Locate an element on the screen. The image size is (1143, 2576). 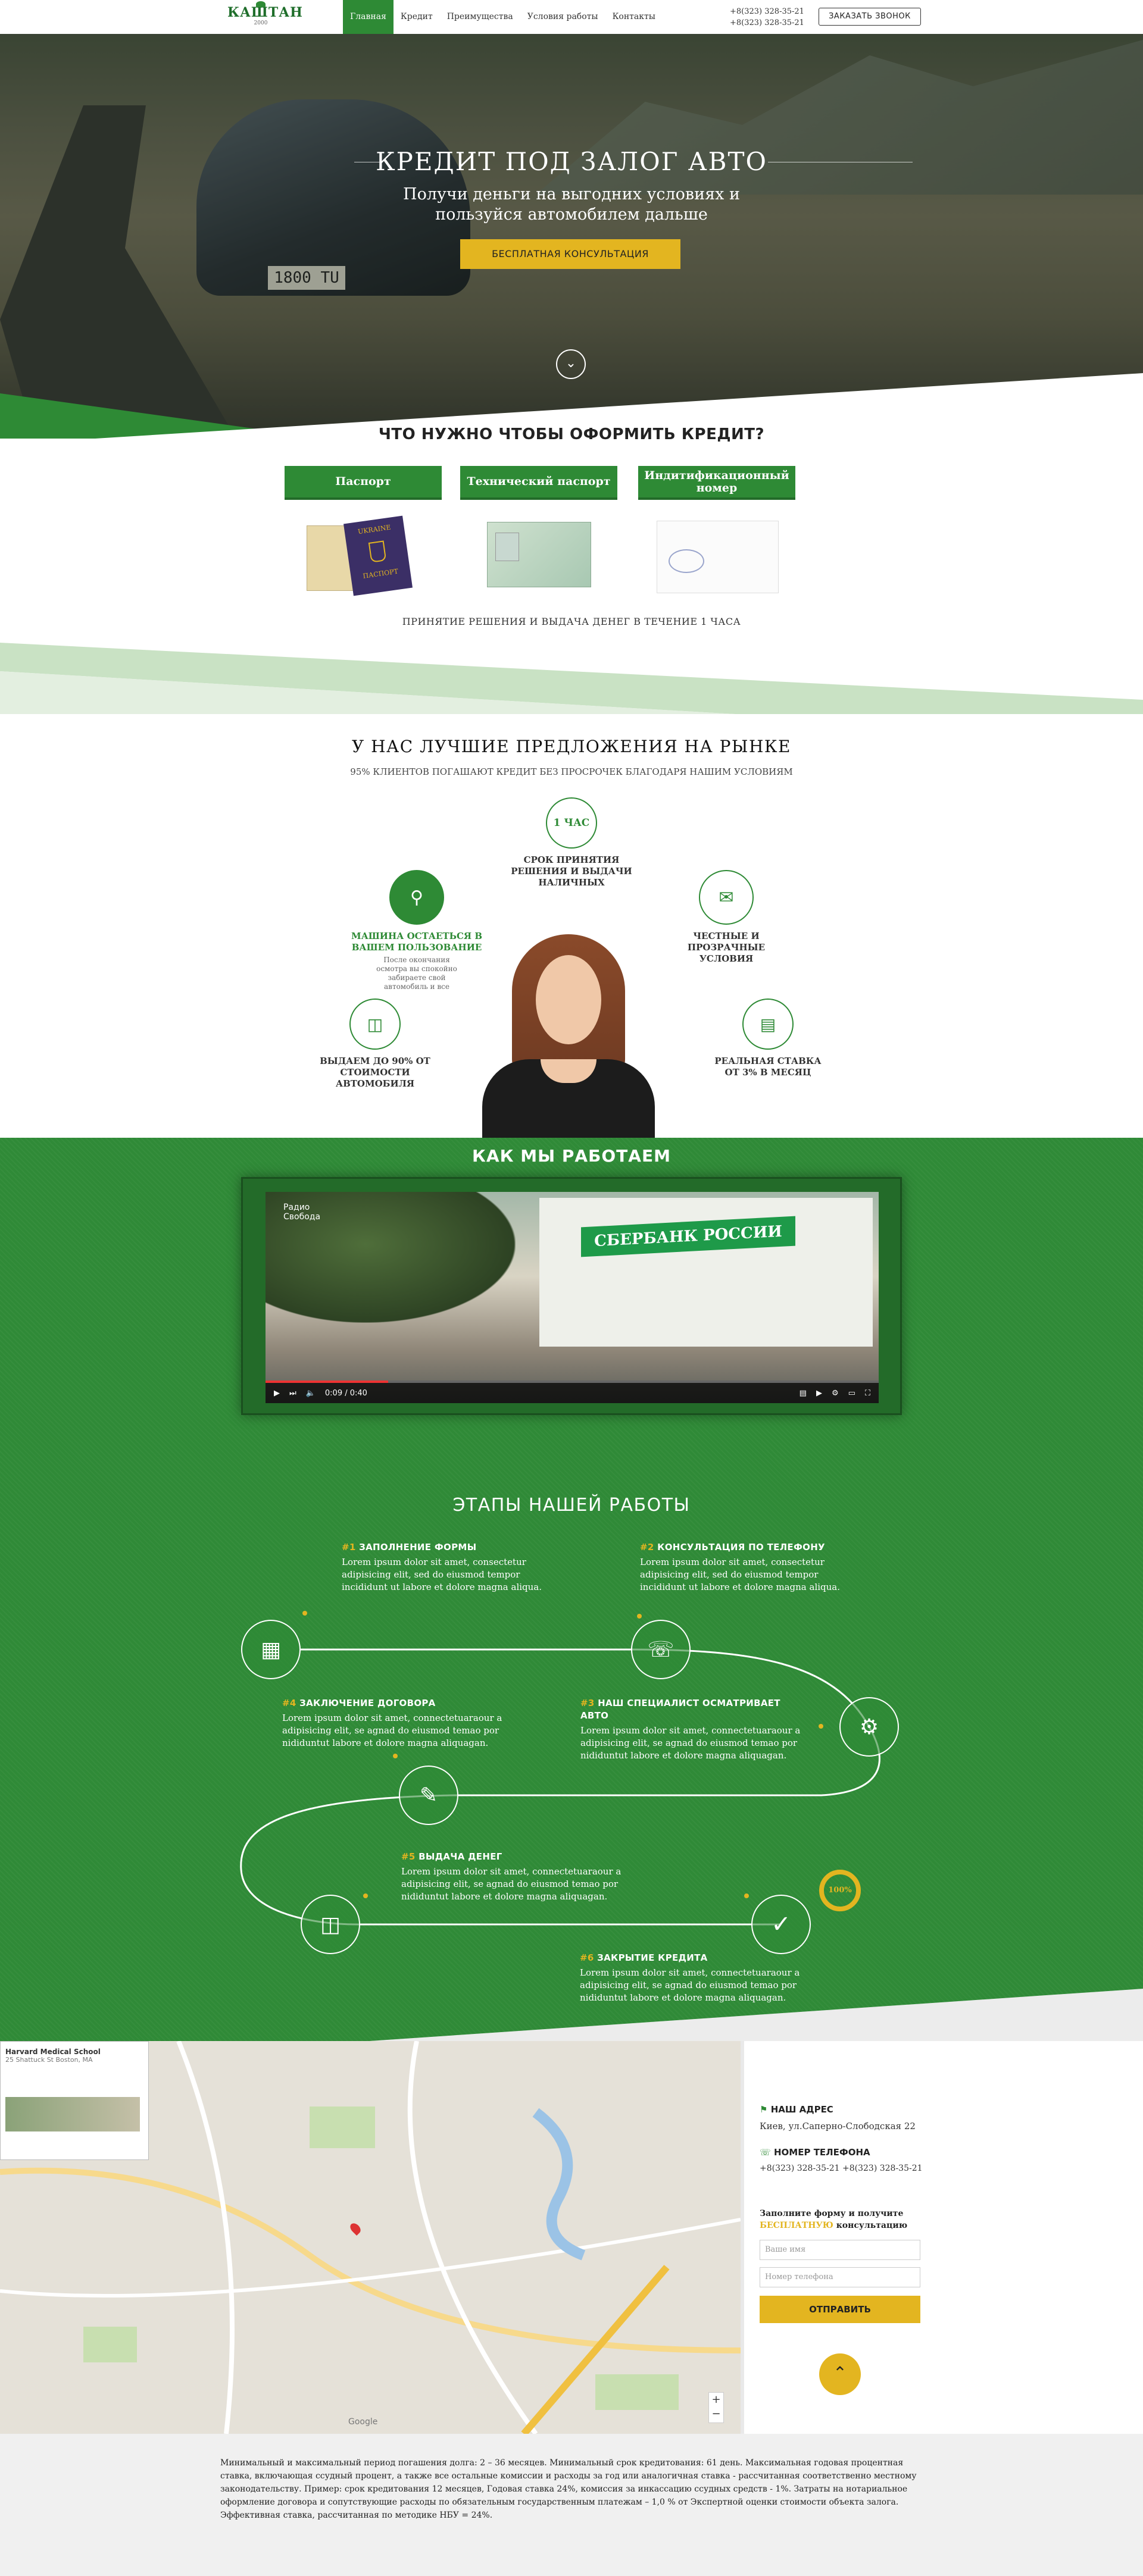
stage-3-heading: #3 НАШ СПЕЦИАЛИСТ ОСМАТРИВАЕТ АВТО is located at coordinates (693, 1709).